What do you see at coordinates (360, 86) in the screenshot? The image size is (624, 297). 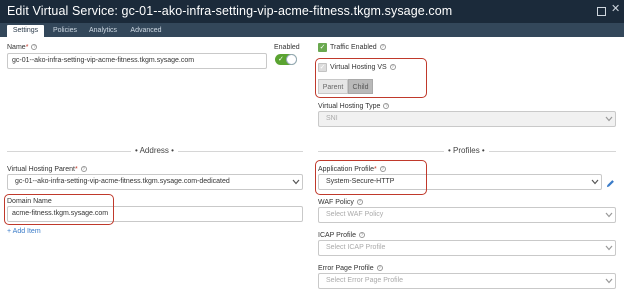 I see `child-option-button: Child` at bounding box center [360, 86].